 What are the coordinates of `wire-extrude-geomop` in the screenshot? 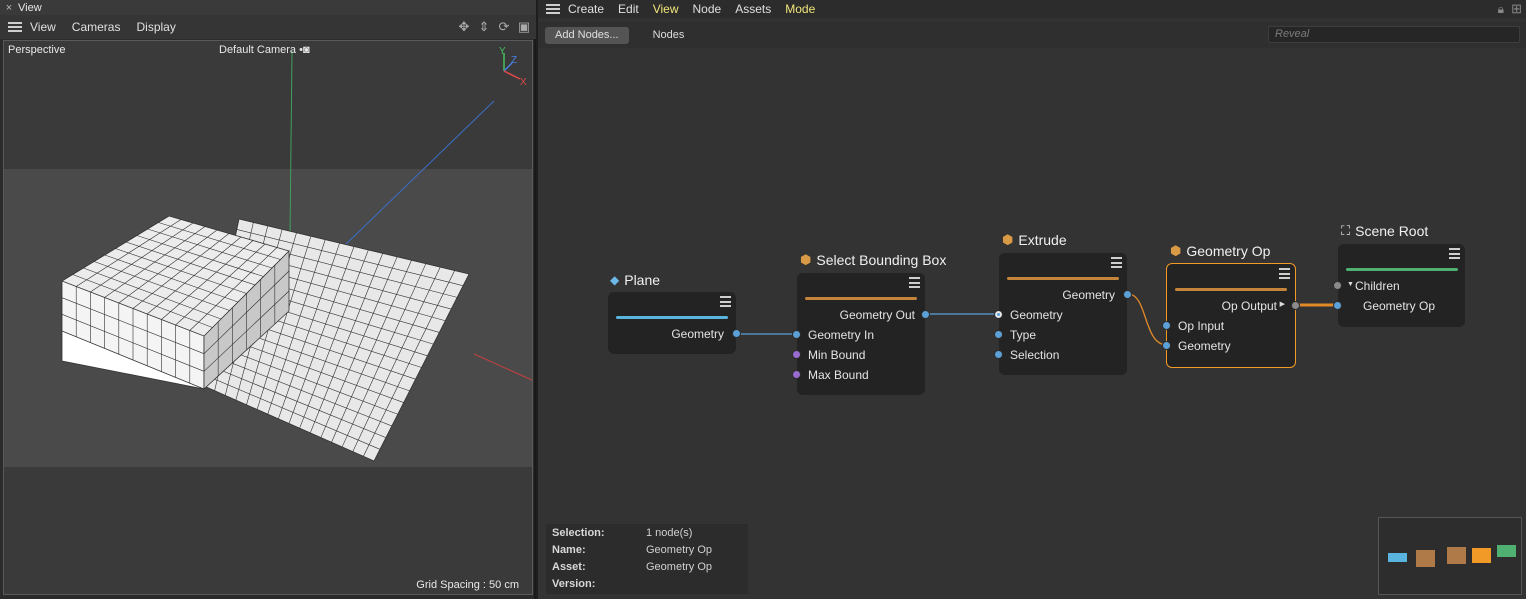 It's located at (1147, 319).